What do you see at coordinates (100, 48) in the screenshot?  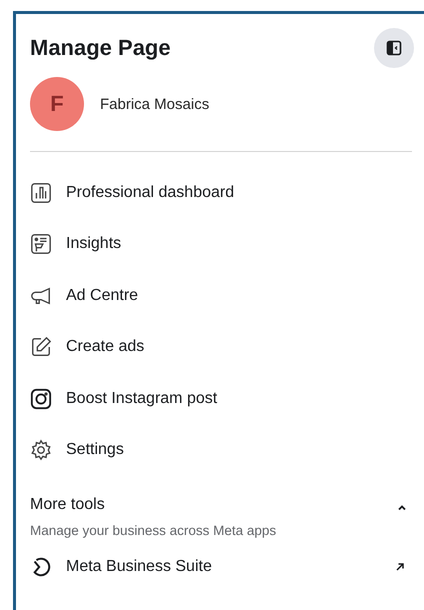 I see `panel-title: Manage Page` at bounding box center [100, 48].